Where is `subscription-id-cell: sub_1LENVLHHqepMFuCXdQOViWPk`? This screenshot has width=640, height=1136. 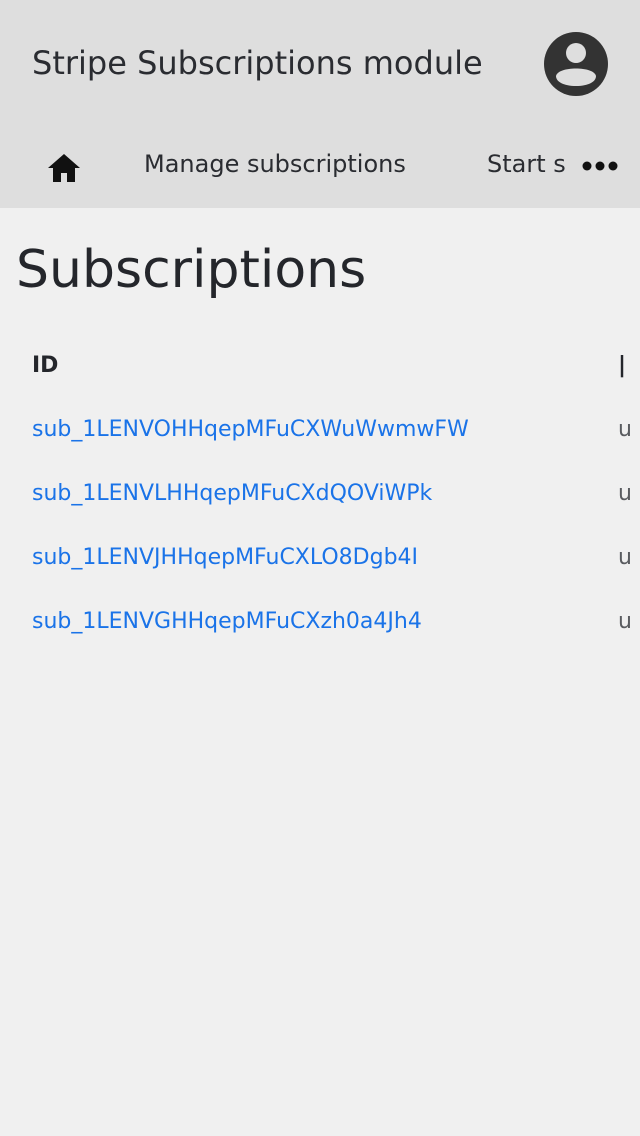
subscription-id-cell: sub_1LENVLHHqepMFuCXdQOViWPk is located at coordinates (232, 494).